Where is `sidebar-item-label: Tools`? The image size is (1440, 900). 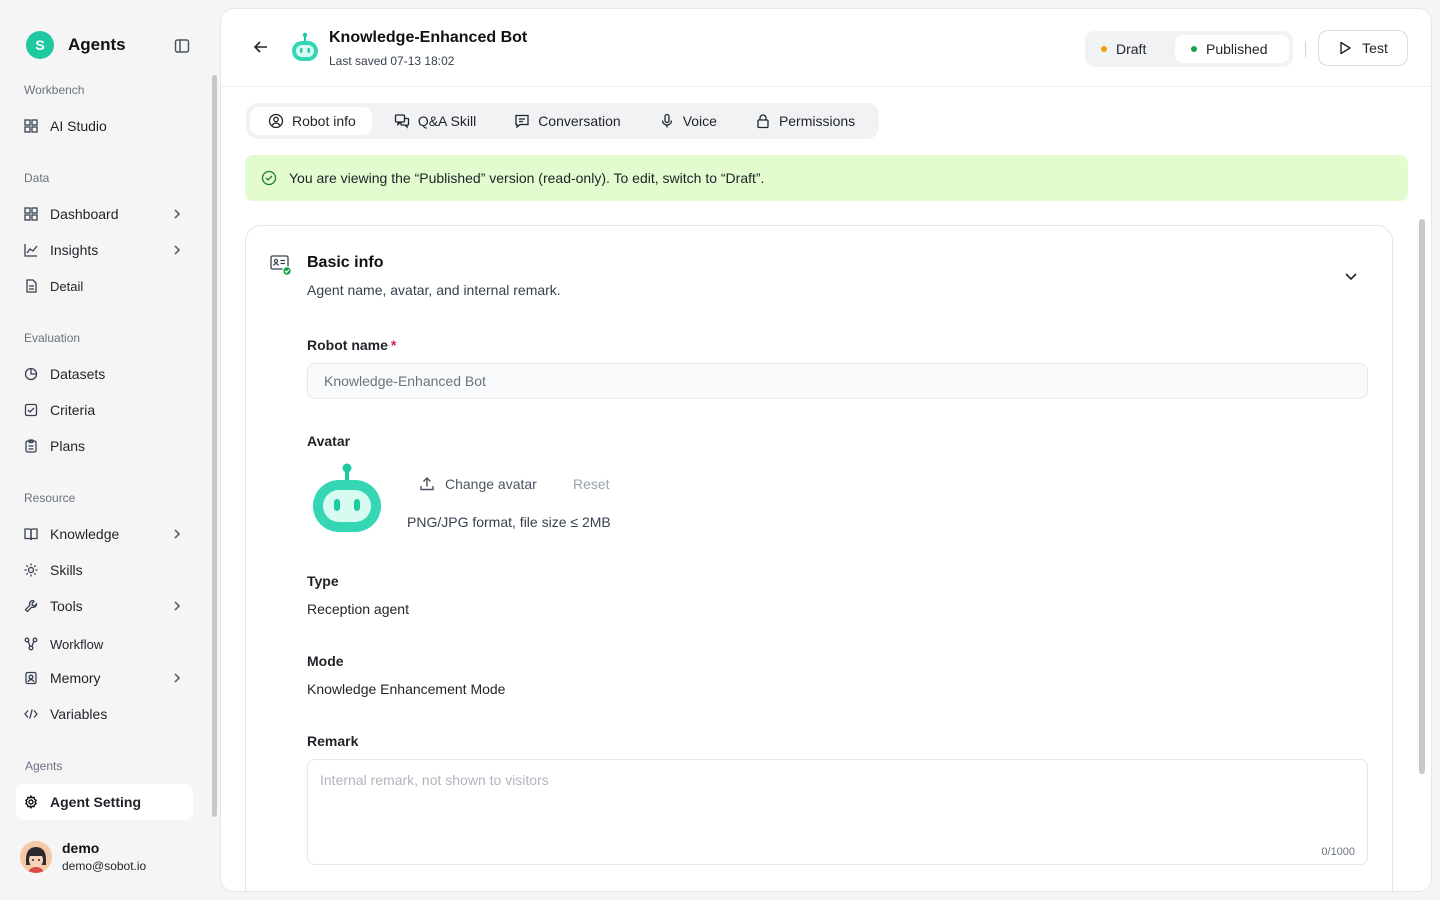 sidebar-item-label: Tools is located at coordinates (66, 606).